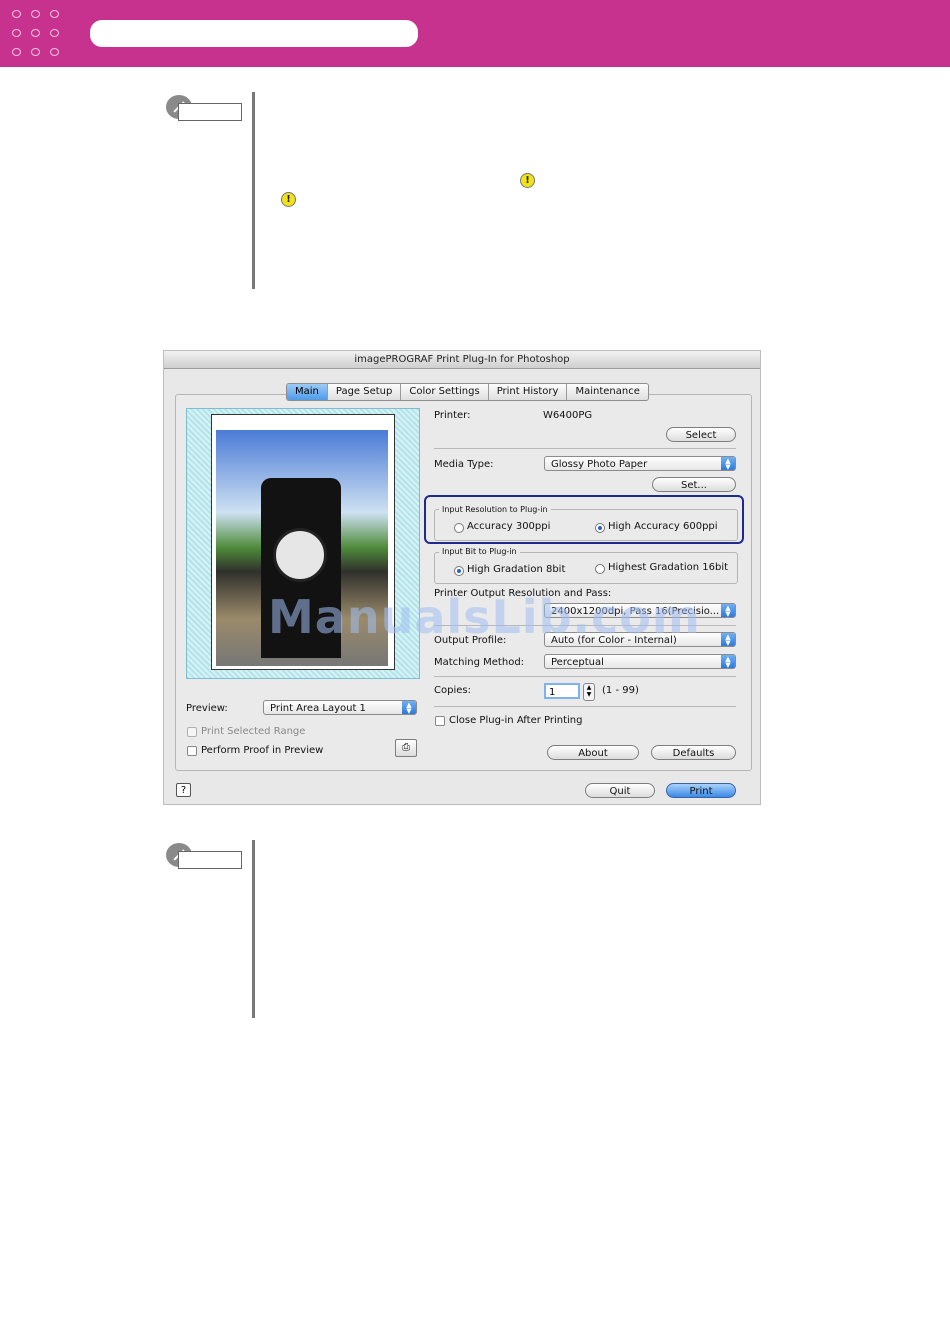  I want to click on quit-button: Quit, so click(620, 790).